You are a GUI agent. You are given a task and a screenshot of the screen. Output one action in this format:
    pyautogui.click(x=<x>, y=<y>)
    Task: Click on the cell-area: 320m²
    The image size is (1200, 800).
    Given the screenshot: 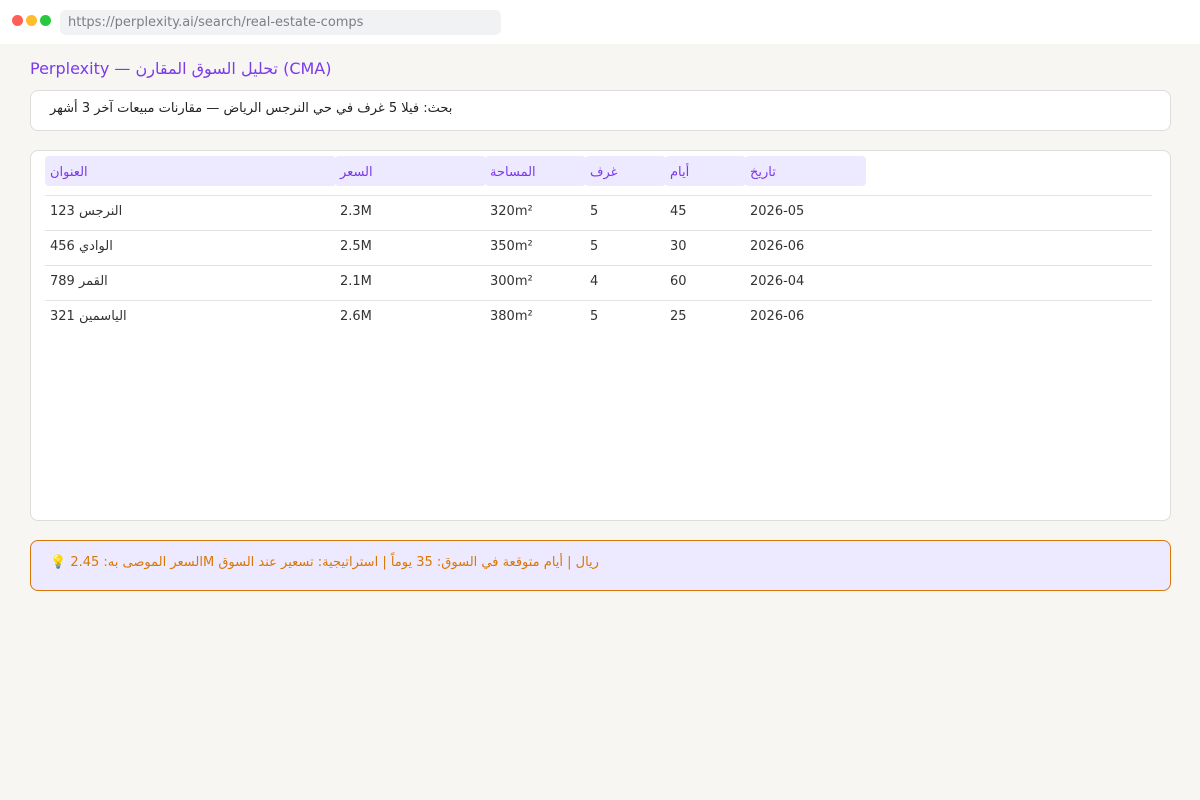 What is the action you would take?
    pyautogui.click(x=511, y=211)
    